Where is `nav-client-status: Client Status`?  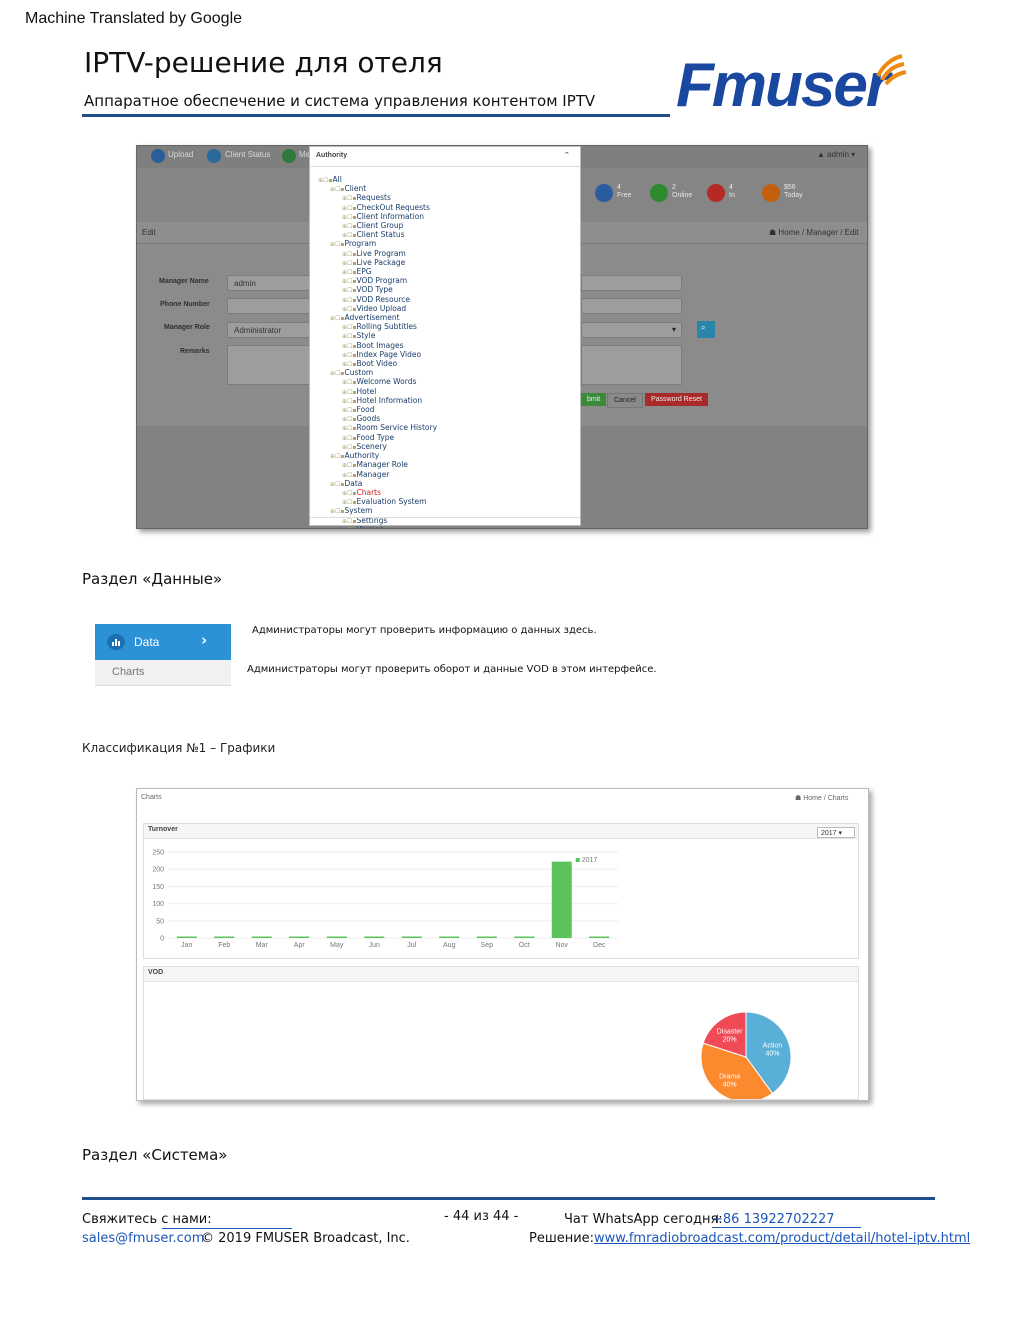
nav-client-status: Client Status is located at coordinates (247, 154).